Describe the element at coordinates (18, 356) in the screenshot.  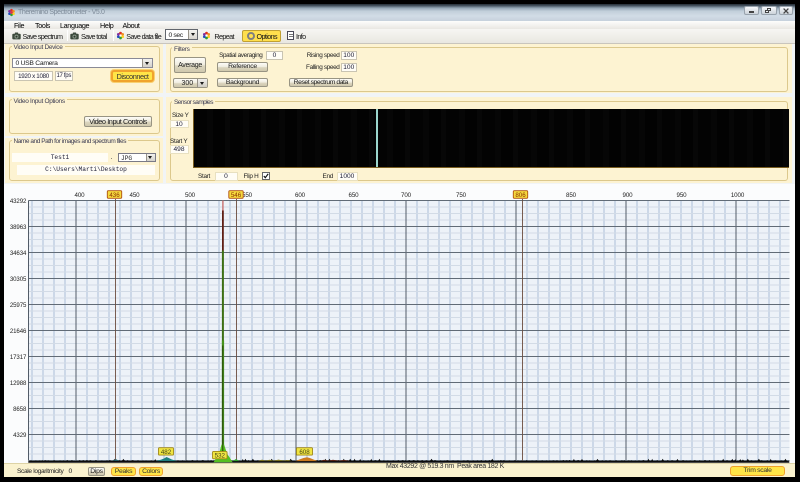
I see `svg-text: 17317` at that location.